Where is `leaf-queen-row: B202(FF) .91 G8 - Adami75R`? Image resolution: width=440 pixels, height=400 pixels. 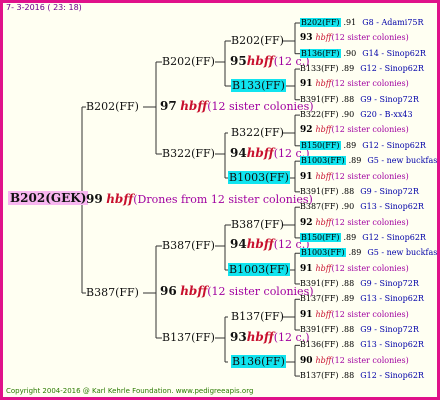
leaf-queen-row: B202(FF) .91 G8 - Adami75R is located at coordinates (362, 22).